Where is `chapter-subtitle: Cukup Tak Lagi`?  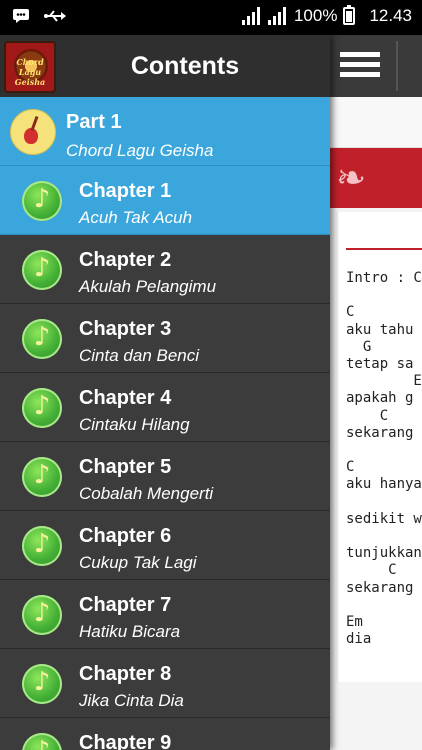 chapter-subtitle: Cukup Tak Lagi is located at coordinates (138, 562).